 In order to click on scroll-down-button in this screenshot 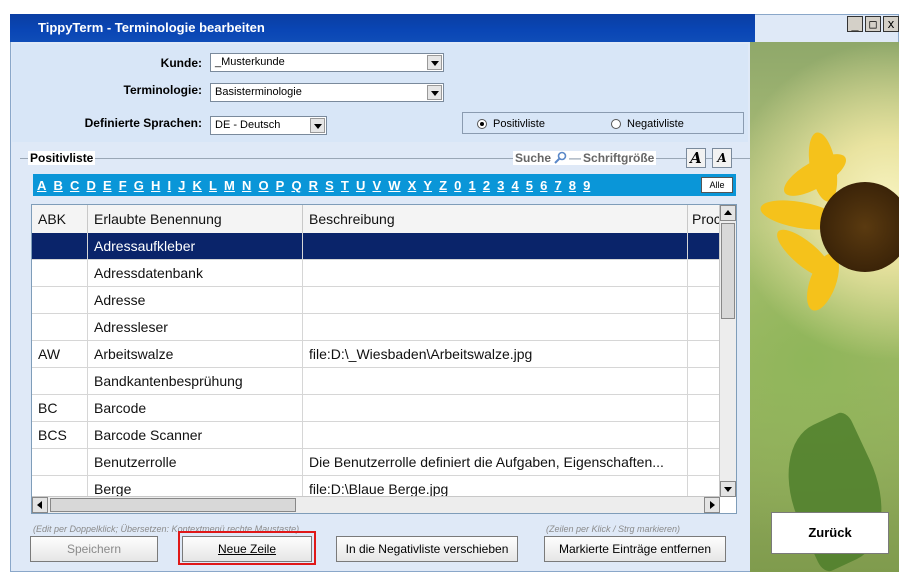, I will do `click(728, 489)`.